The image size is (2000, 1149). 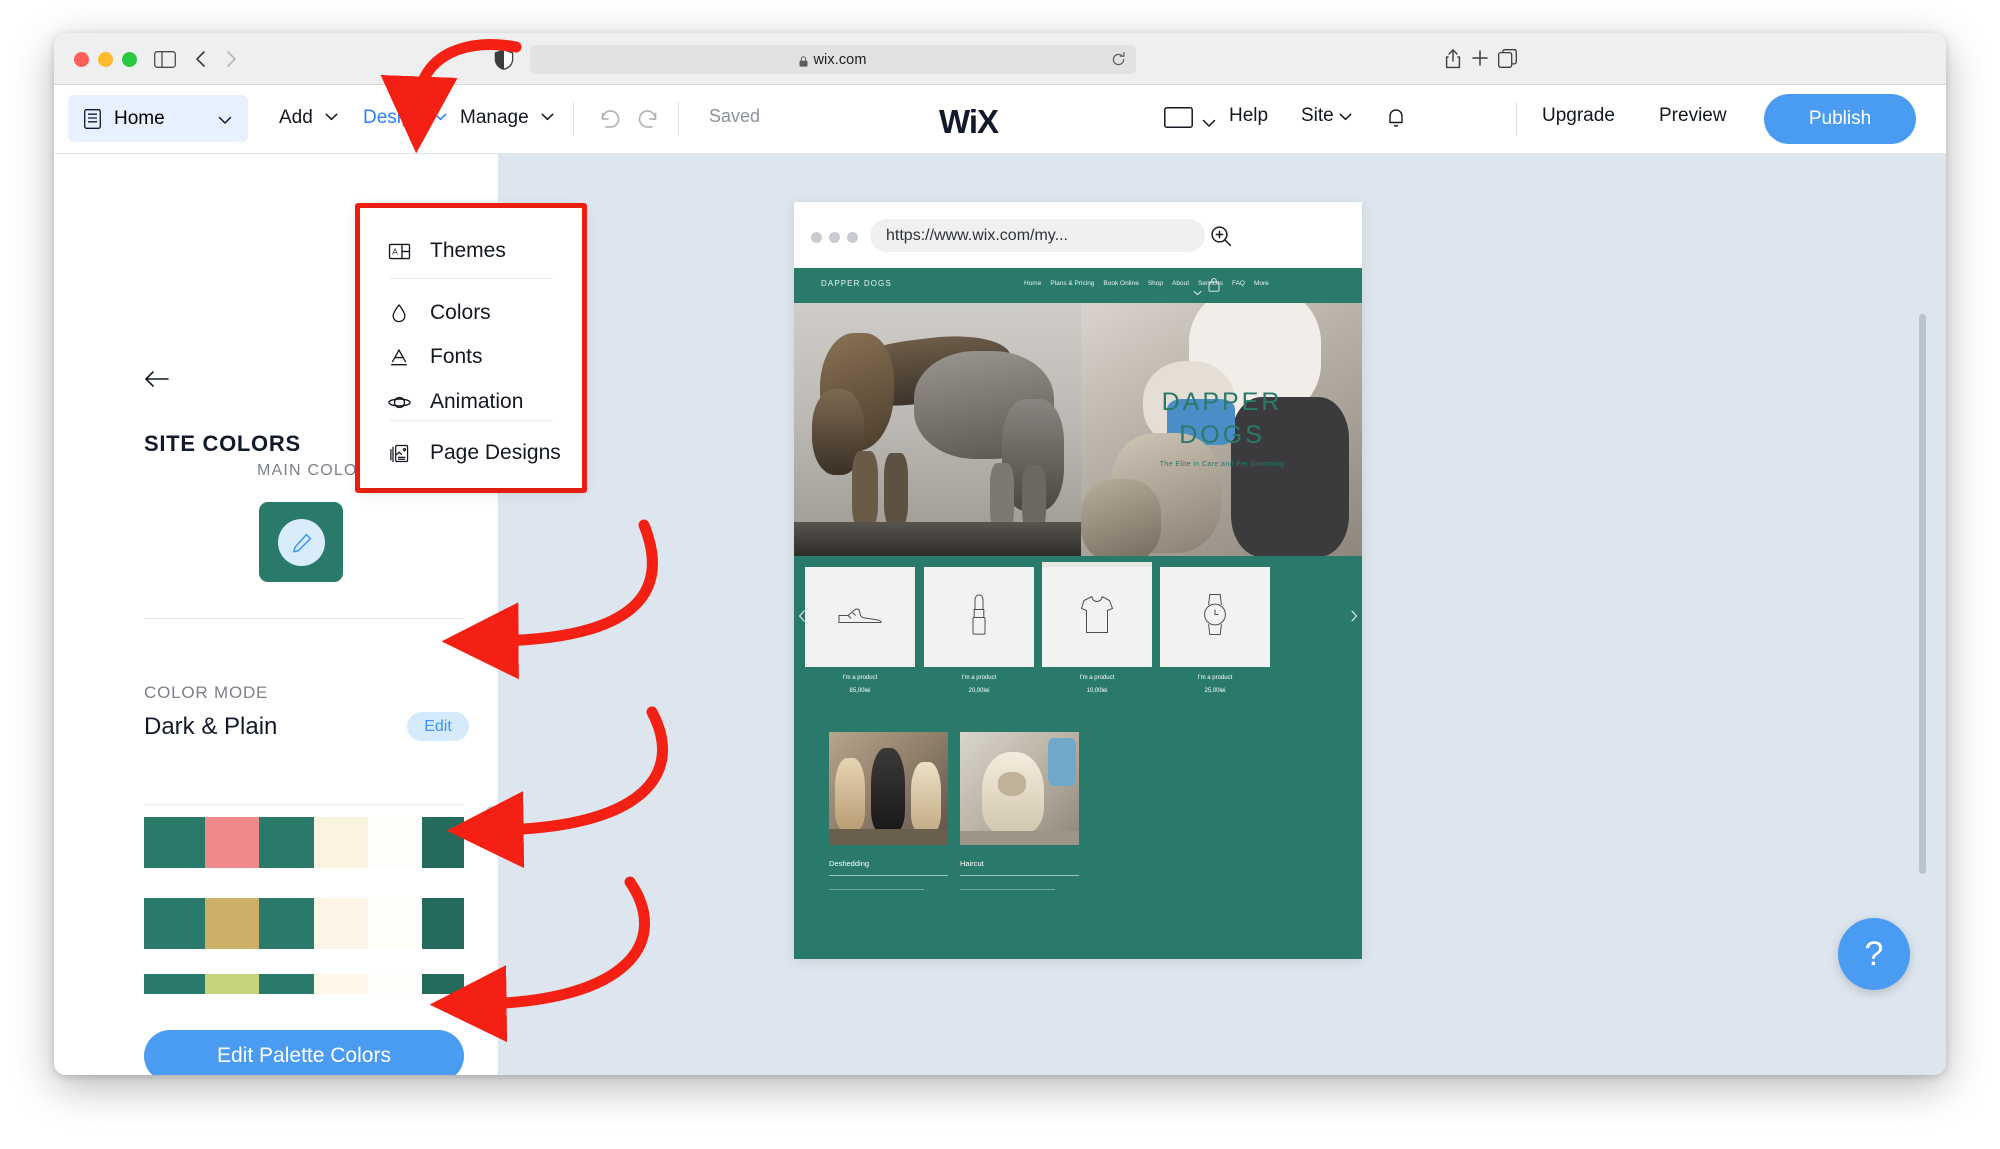 What do you see at coordinates (1480, 58) in the screenshot?
I see `new-tab-icon` at bounding box center [1480, 58].